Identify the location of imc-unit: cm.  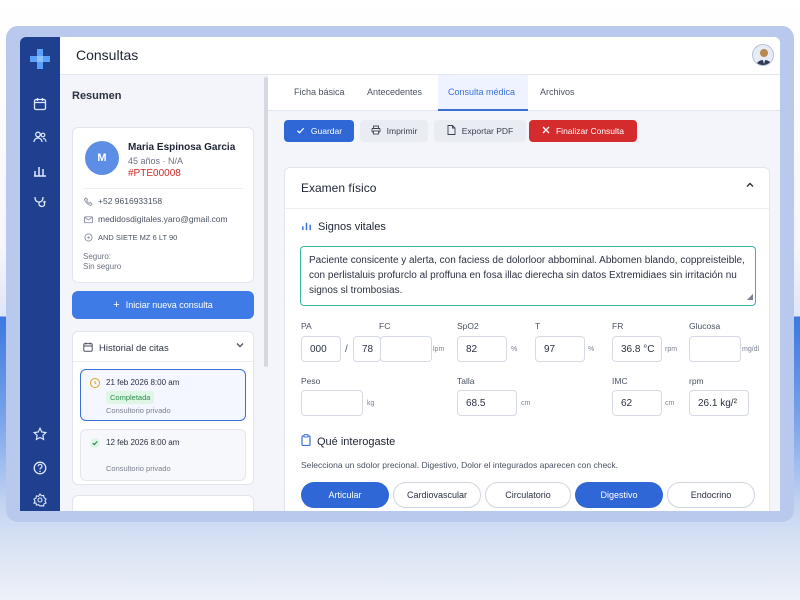
(670, 403).